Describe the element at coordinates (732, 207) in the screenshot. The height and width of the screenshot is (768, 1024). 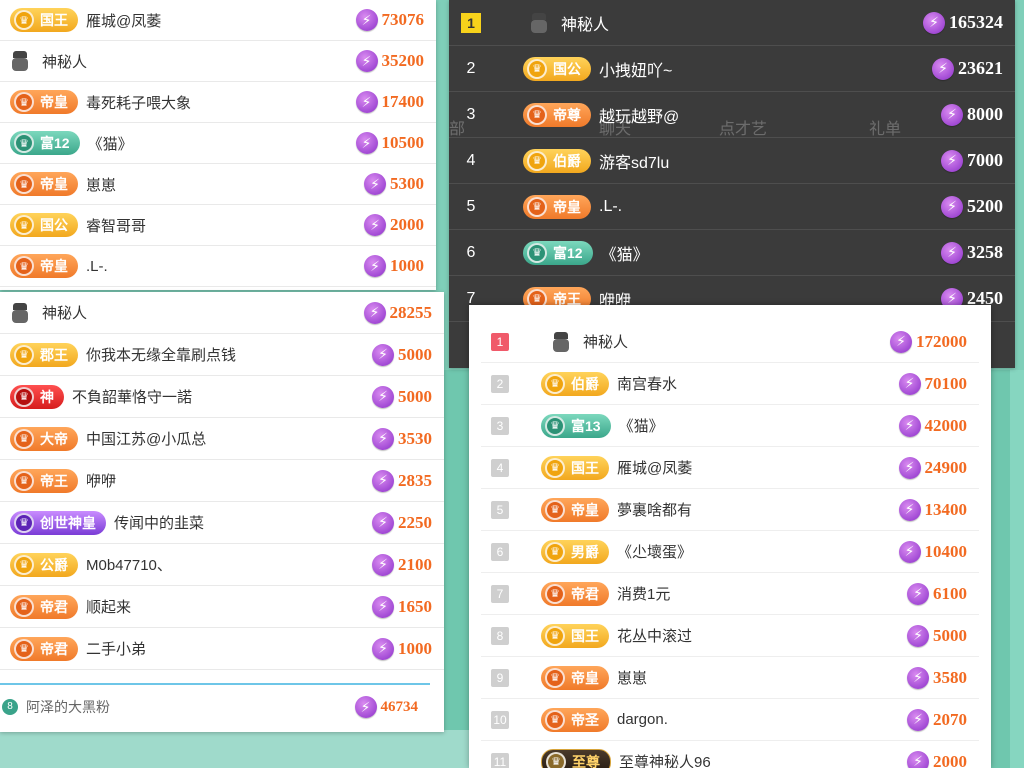
I see `leaderboard-row: 5 ♛ 帝皇 .L-. ⚡ 5200` at that location.